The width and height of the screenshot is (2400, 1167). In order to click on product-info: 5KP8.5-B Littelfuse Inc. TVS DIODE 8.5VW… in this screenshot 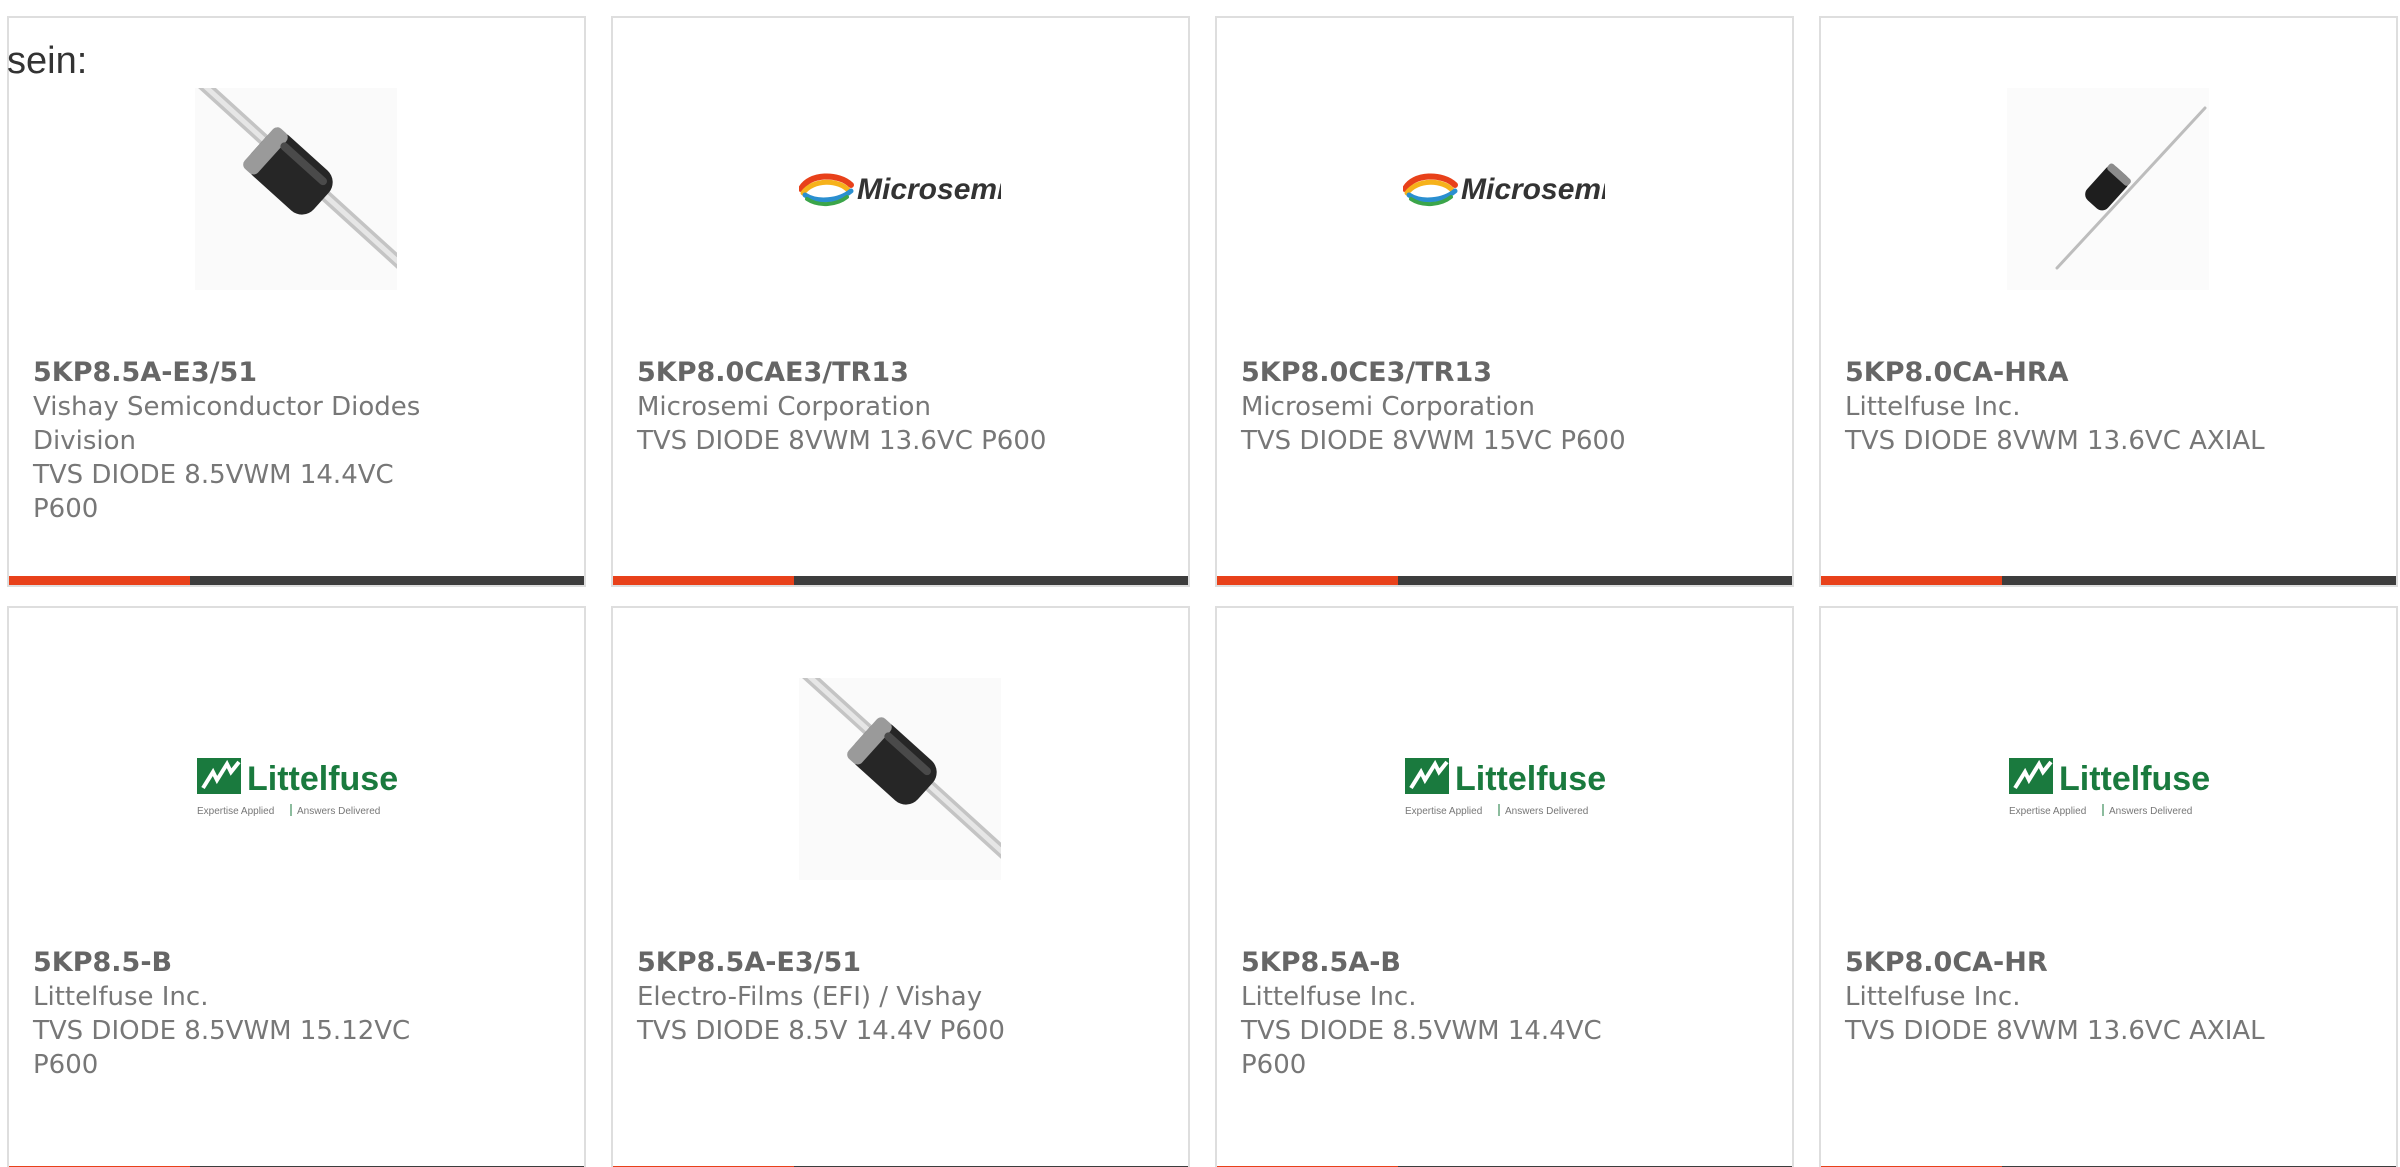, I will do `click(233, 1014)`.